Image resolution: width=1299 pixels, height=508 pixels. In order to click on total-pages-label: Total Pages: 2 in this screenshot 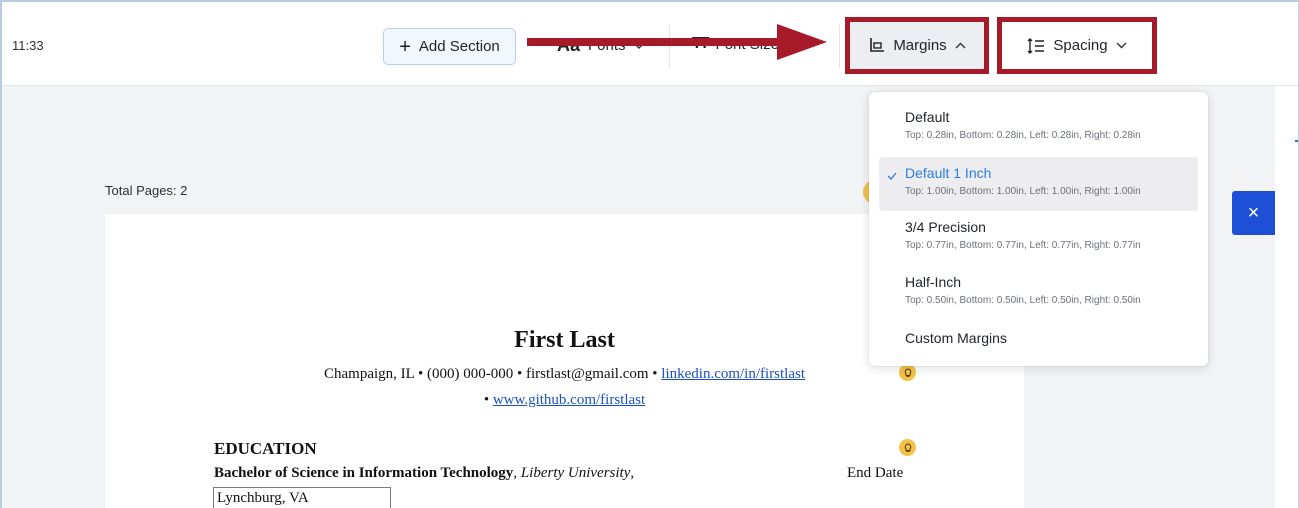, I will do `click(146, 190)`.